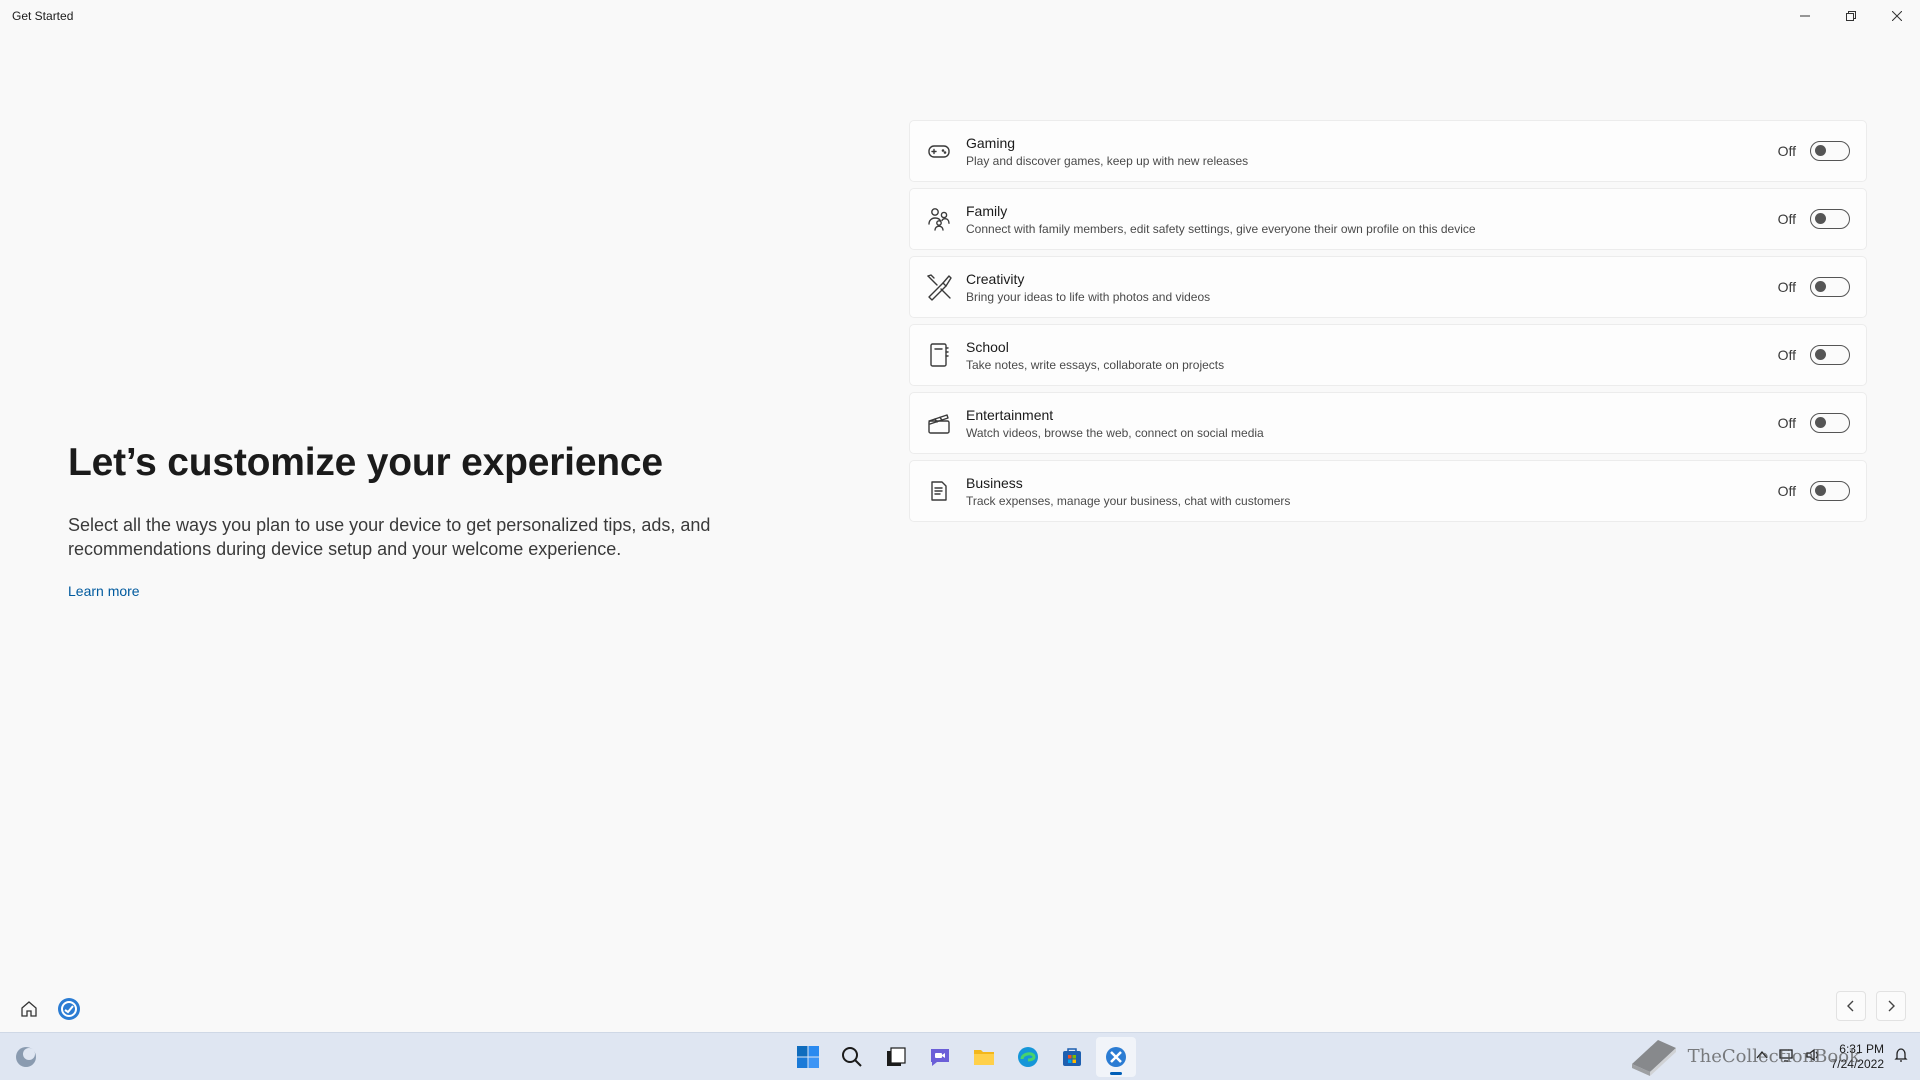 Image resolution: width=1920 pixels, height=1080 pixels. I want to click on restore-button, so click(1851, 16).